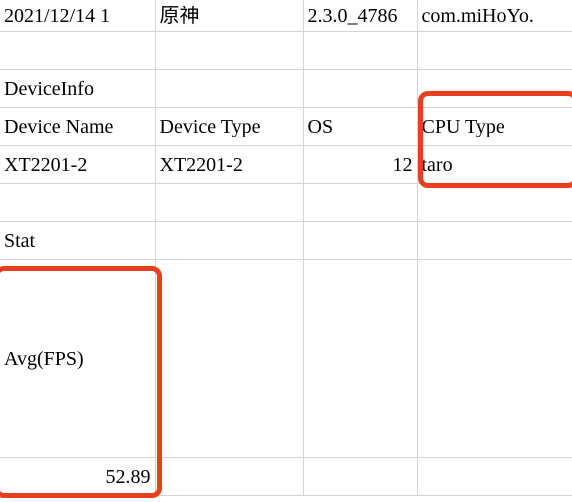 The image size is (572, 502). Describe the element at coordinates (78, 476) in the screenshot. I see `cell-avg-fps-value: 52.89` at that location.